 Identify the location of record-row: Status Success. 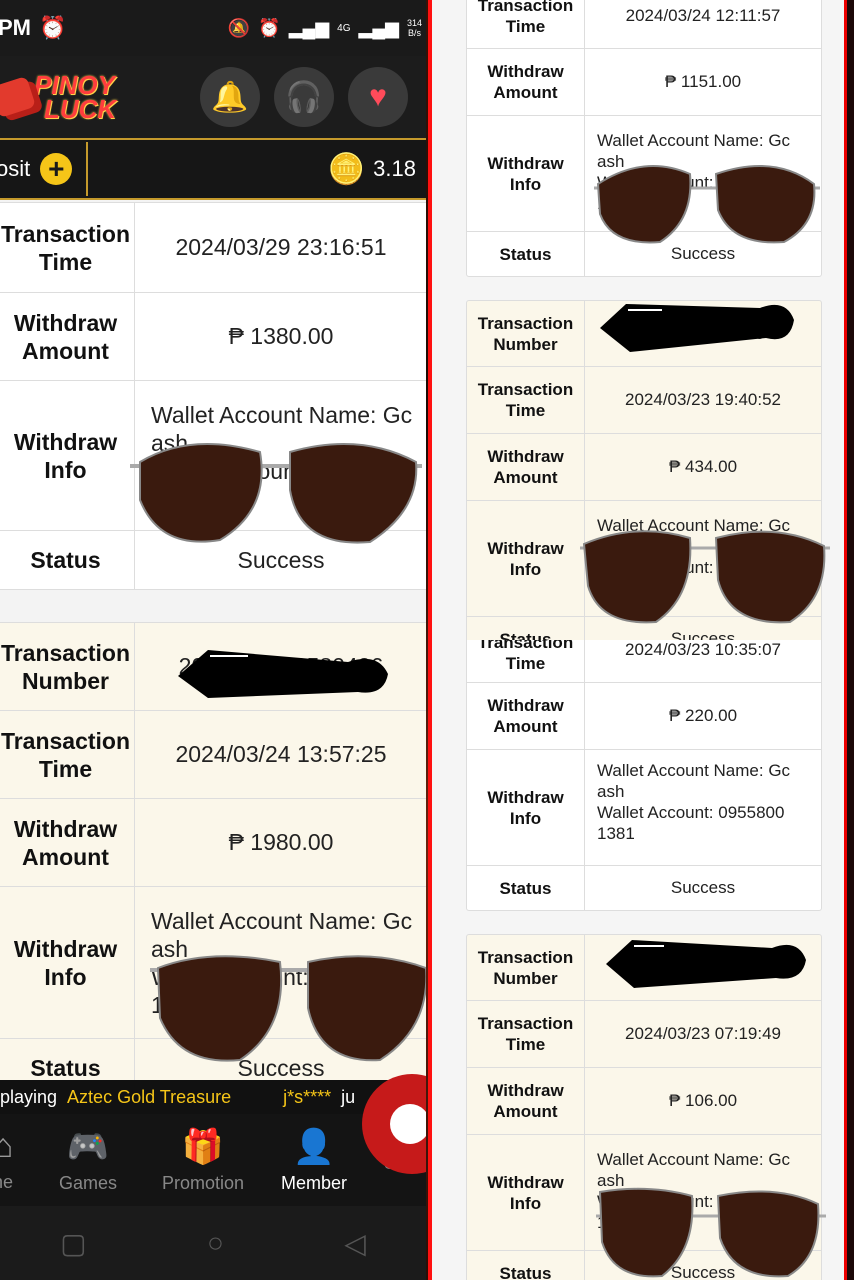
(644, 888).